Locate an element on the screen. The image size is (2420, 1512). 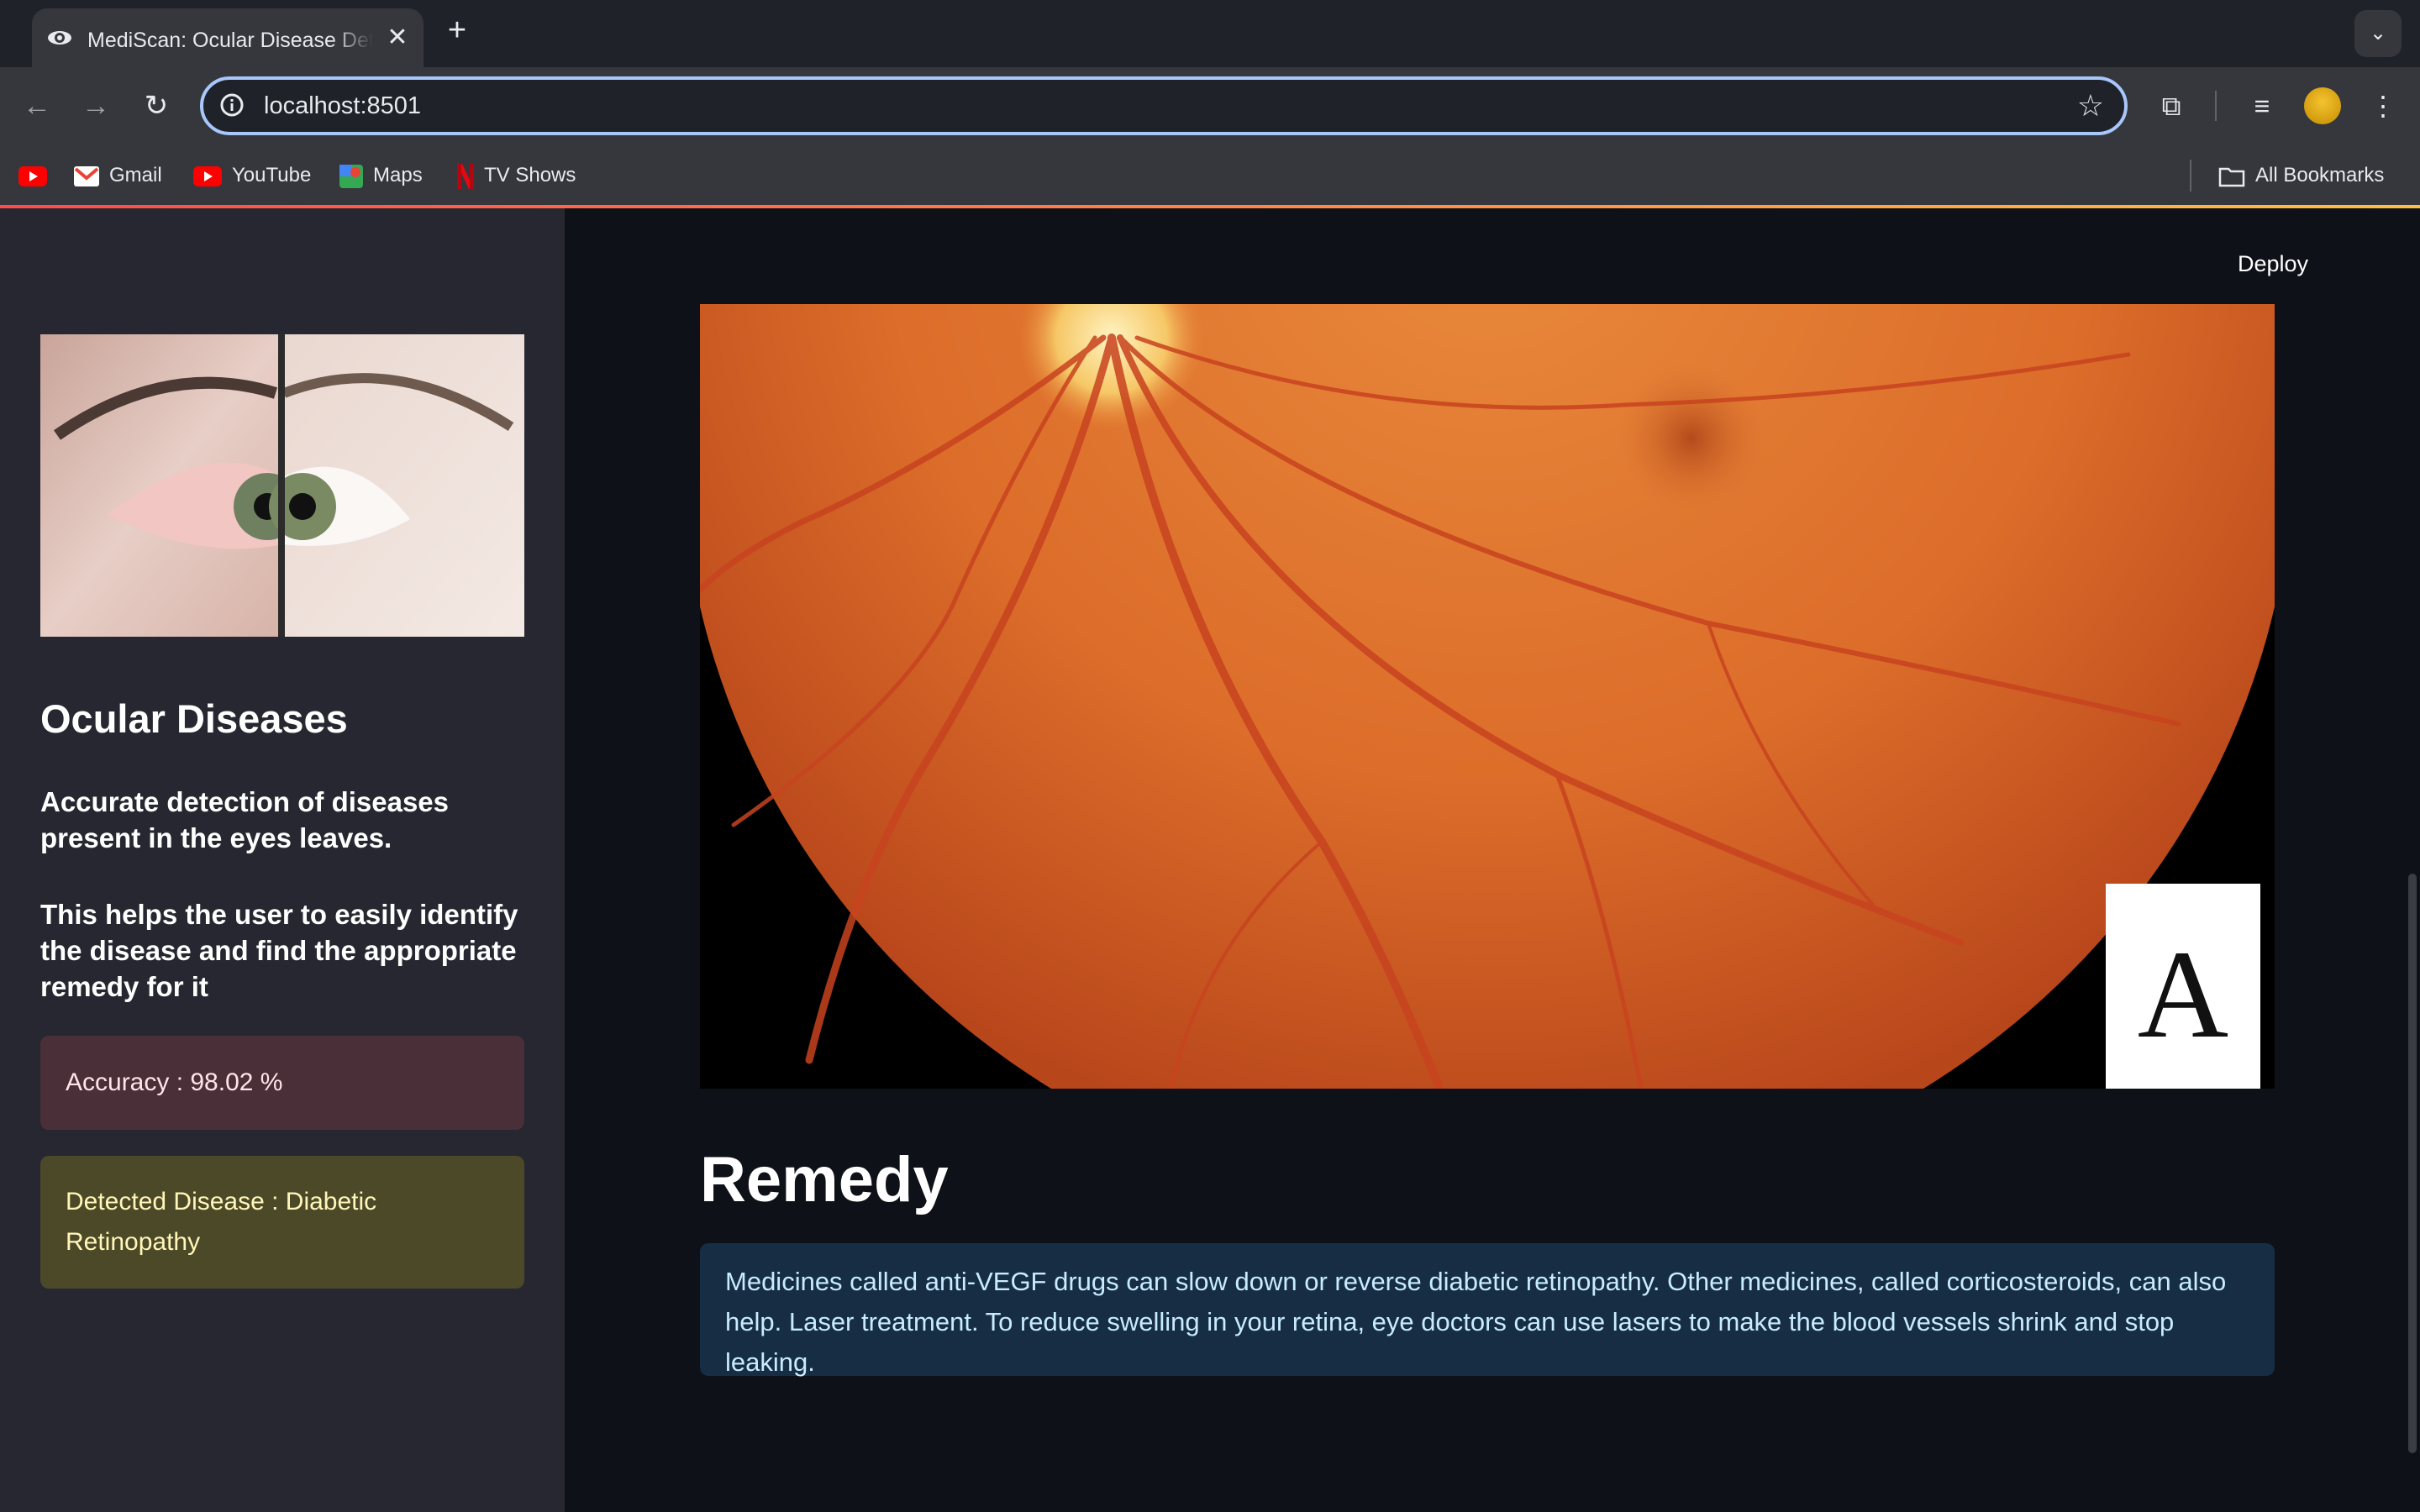
bookmark-label: Gmail is located at coordinates (135, 175).